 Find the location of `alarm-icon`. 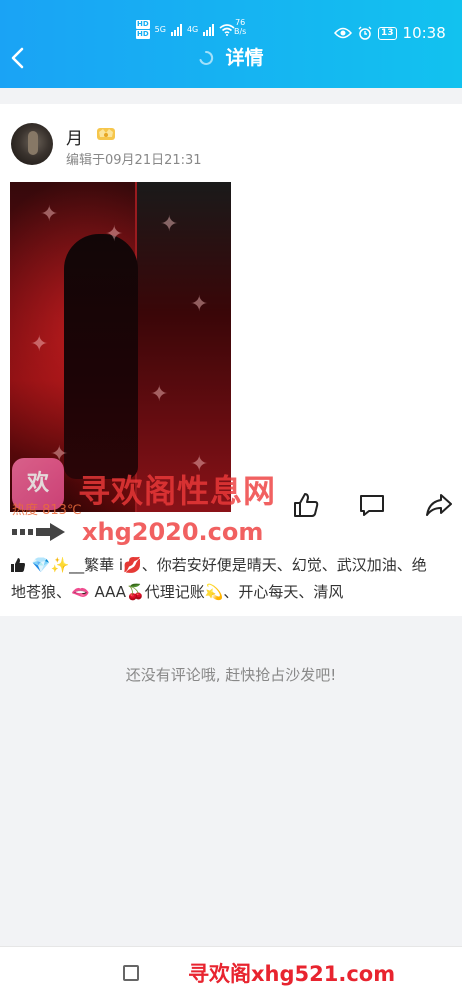

alarm-icon is located at coordinates (365, 33).